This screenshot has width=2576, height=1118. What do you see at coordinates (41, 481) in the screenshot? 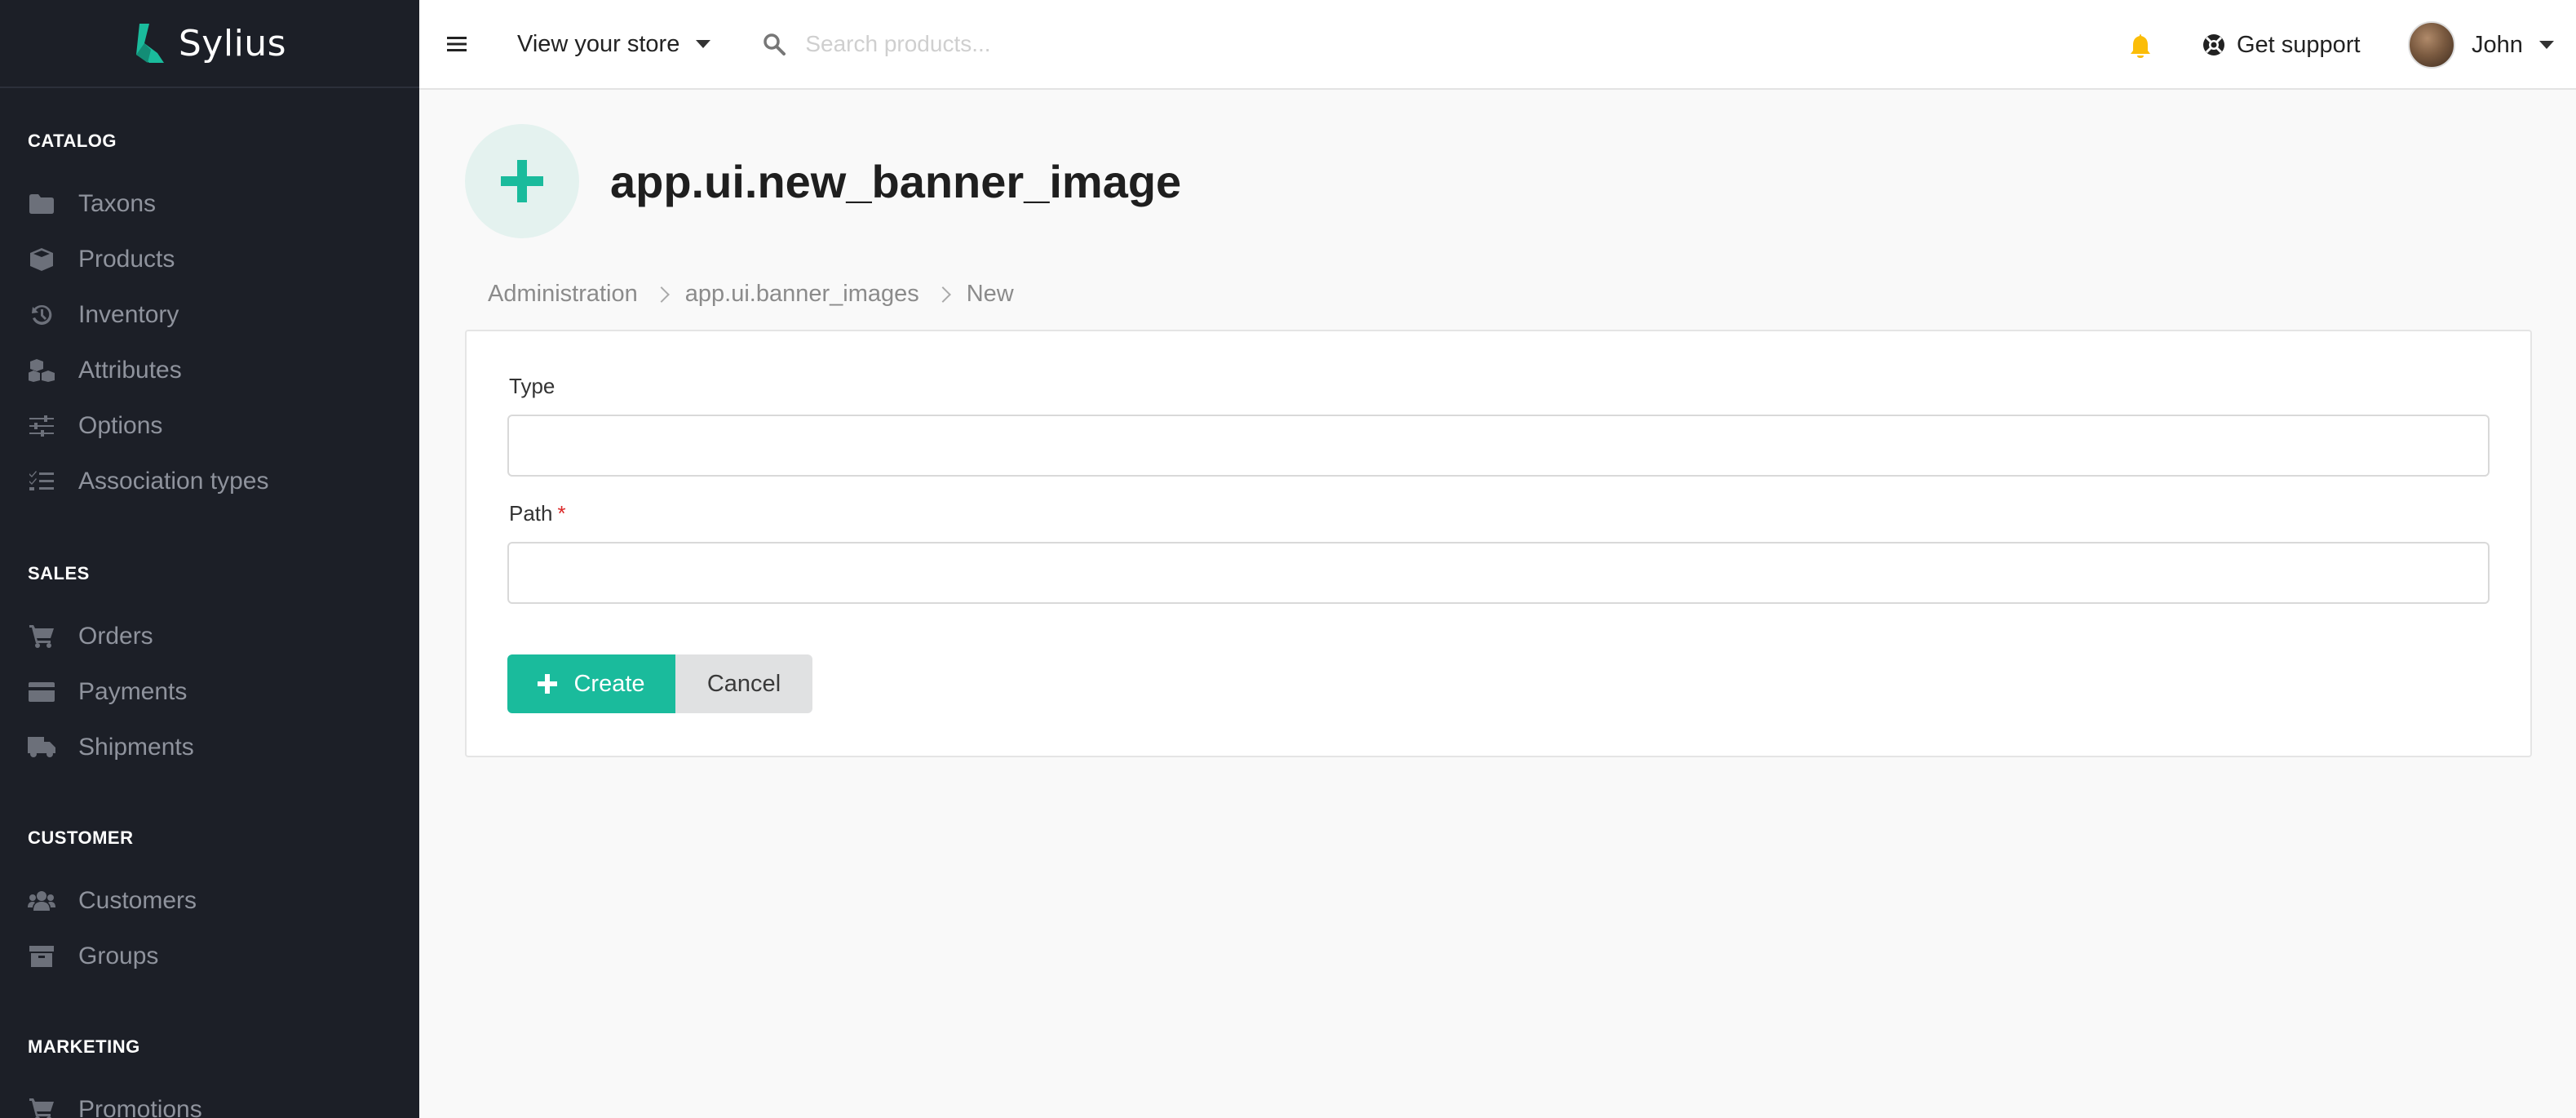
I see `tasks-icon` at bounding box center [41, 481].